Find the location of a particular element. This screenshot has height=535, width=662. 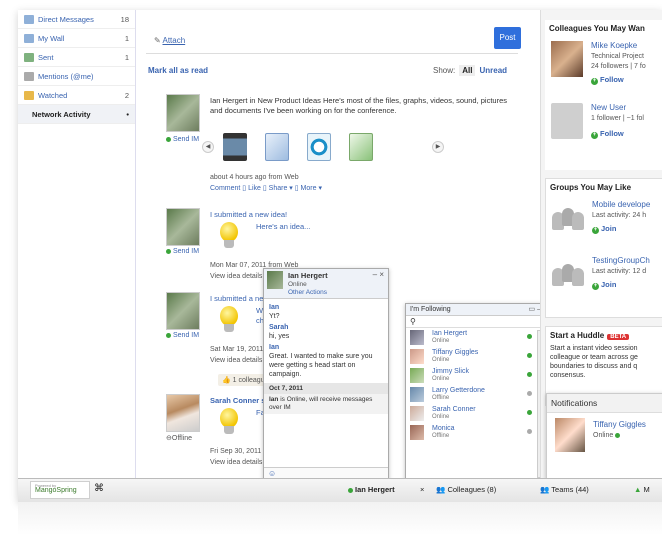

other-actions-link: Other Actions is located at coordinates (307, 292).